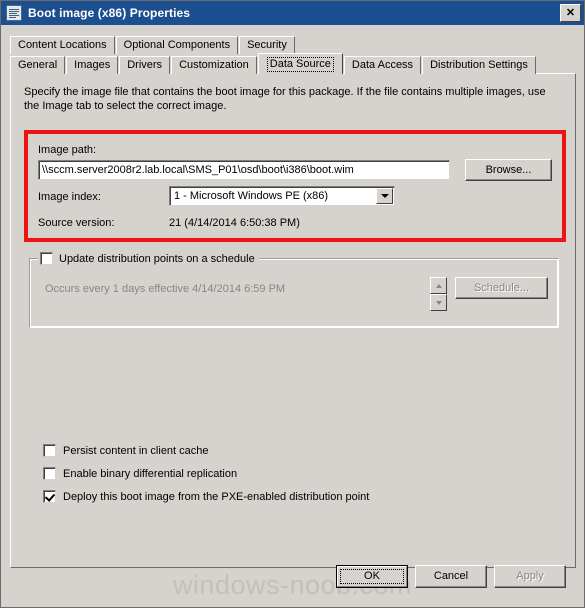 This screenshot has height=608, width=585. Describe the element at coordinates (46, 258) in the screenshot. I see `update-schedule-checkbox` at that location.